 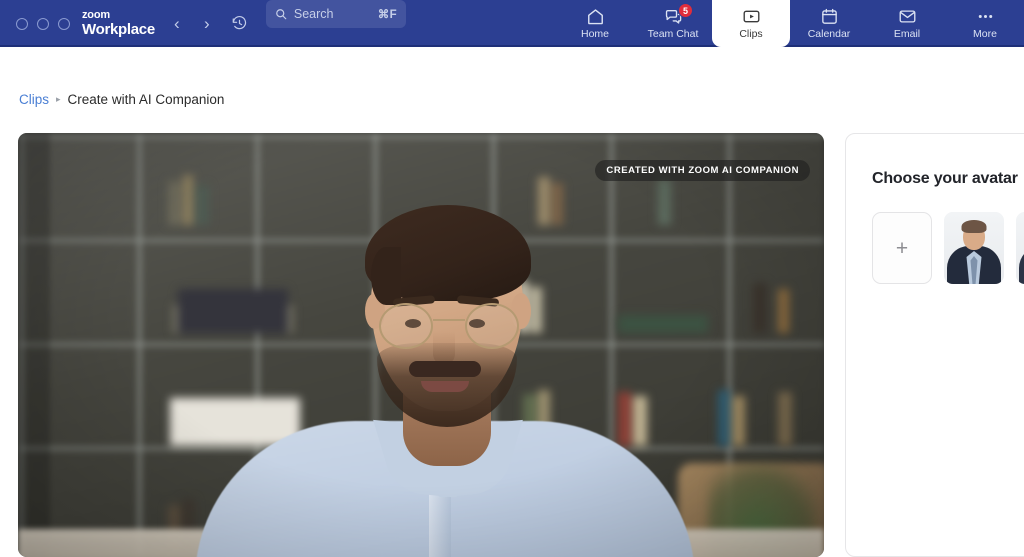 I want to click on plus-icon: +, so click(x=902, y=248).